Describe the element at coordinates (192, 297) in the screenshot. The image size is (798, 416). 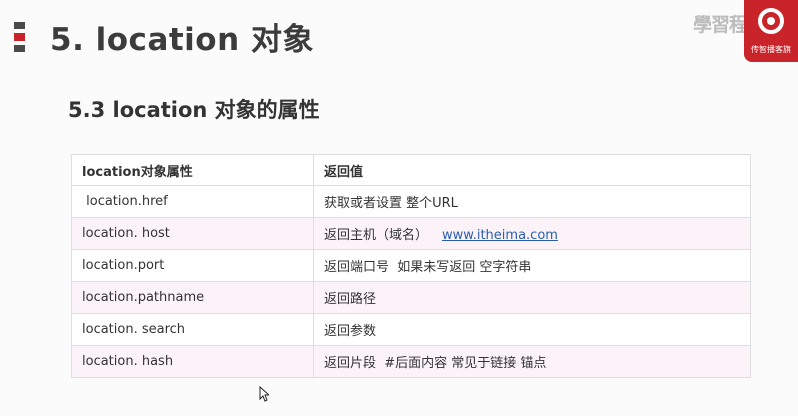
I see `property-cell: location.pathname` at that location.